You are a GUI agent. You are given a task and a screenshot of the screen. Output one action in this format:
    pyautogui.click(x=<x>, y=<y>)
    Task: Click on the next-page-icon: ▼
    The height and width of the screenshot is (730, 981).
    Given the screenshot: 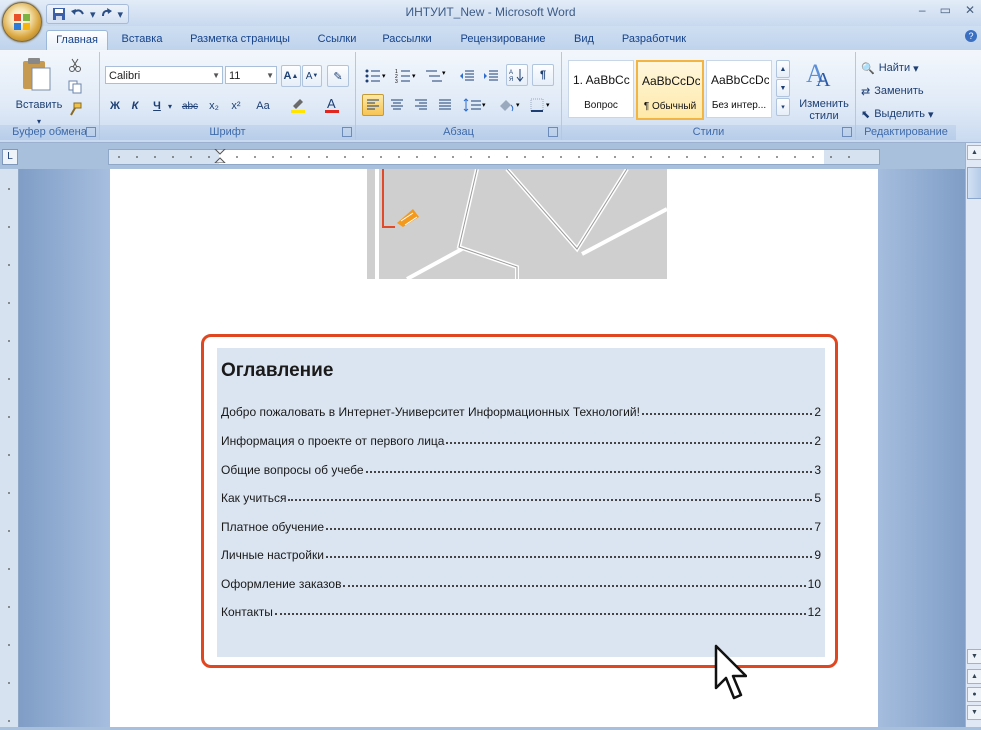 What is the action you would take?
    pyautogui.click(x=974, y=712)
    